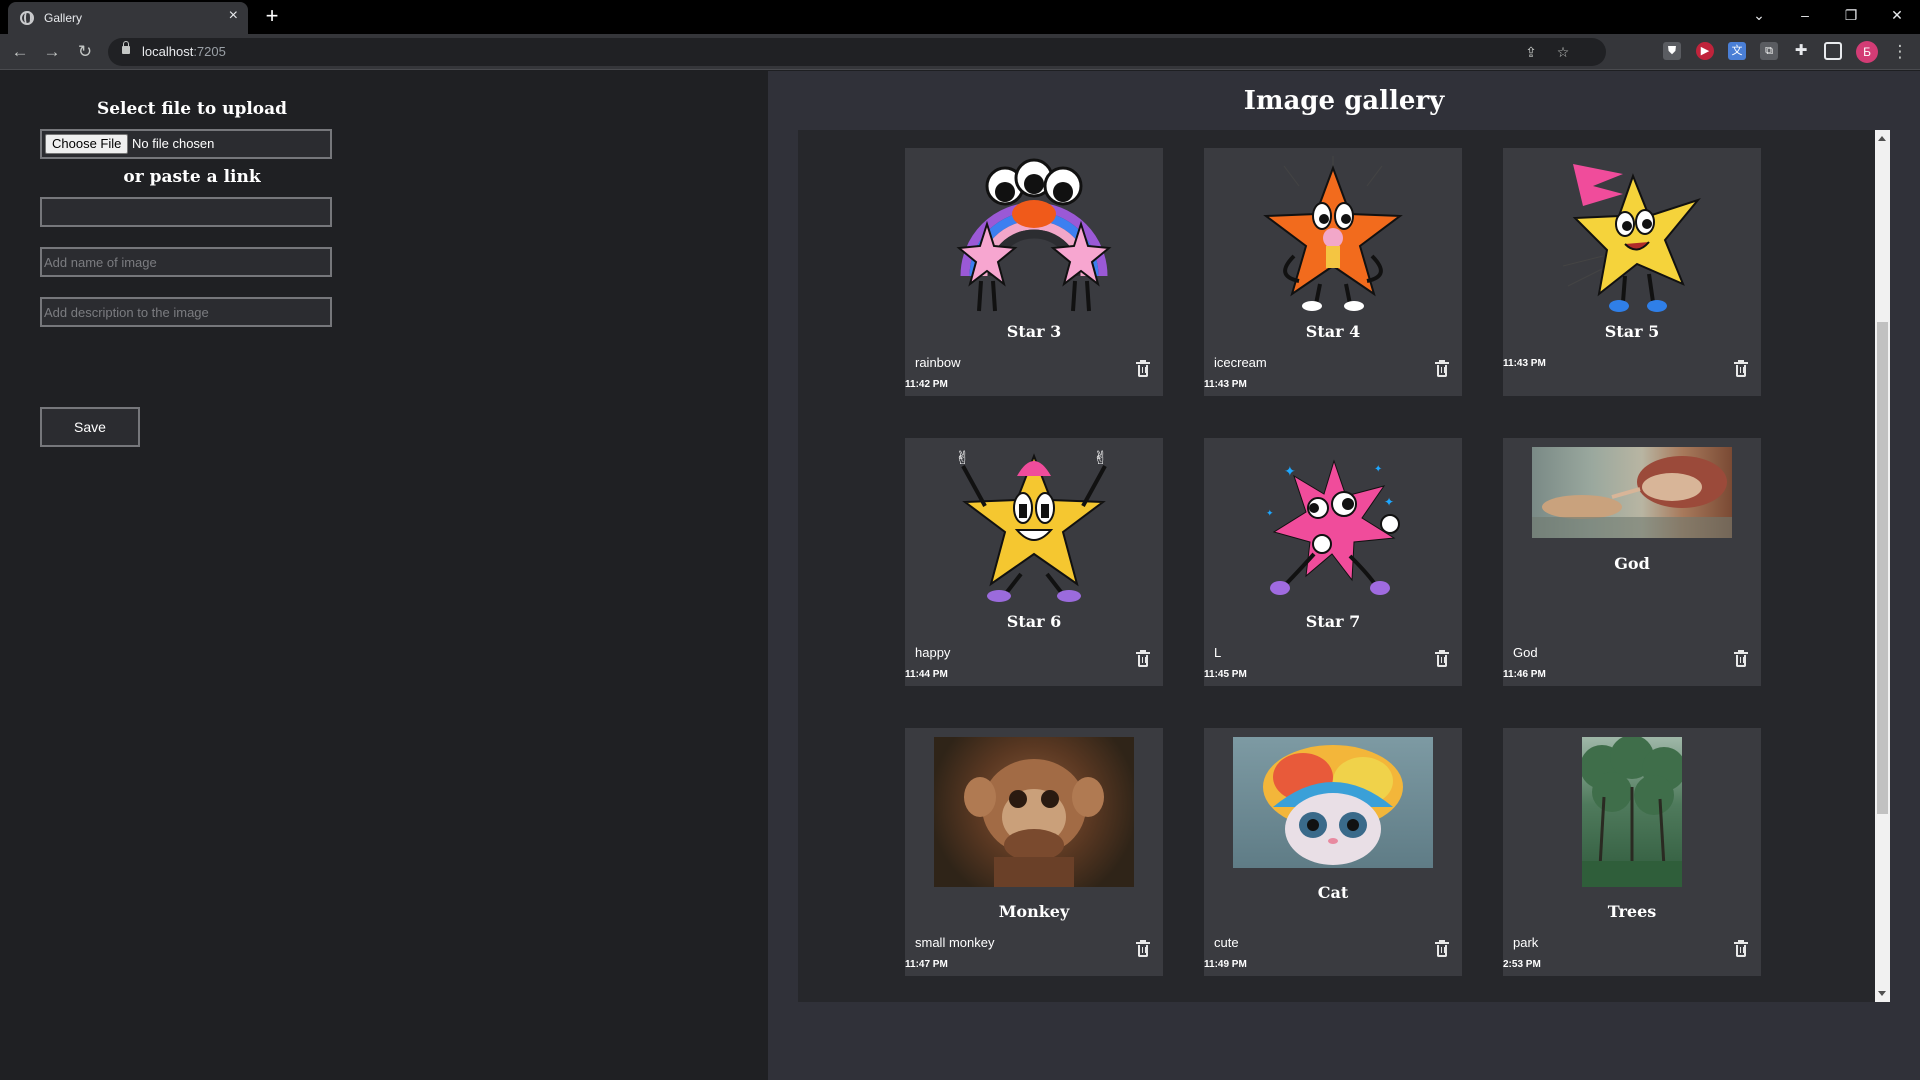 This screenshot has width=1920, height=1080. Describe the element at coordinates (1524, 674) in the screenshot. I see `image-timestamp: 11:46 PM` at that location.